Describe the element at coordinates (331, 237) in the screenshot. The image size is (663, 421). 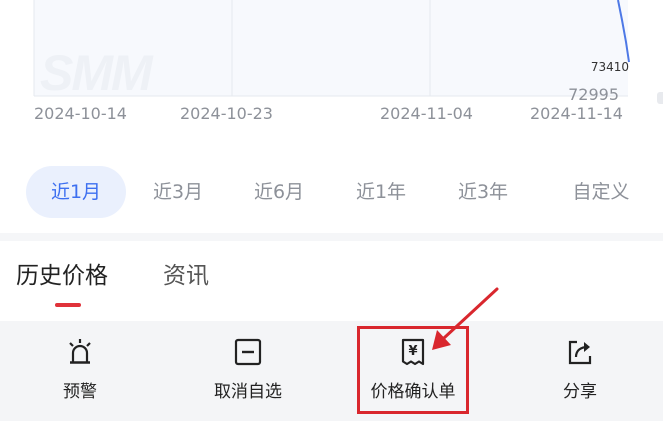
I see `section-divider` at that location.